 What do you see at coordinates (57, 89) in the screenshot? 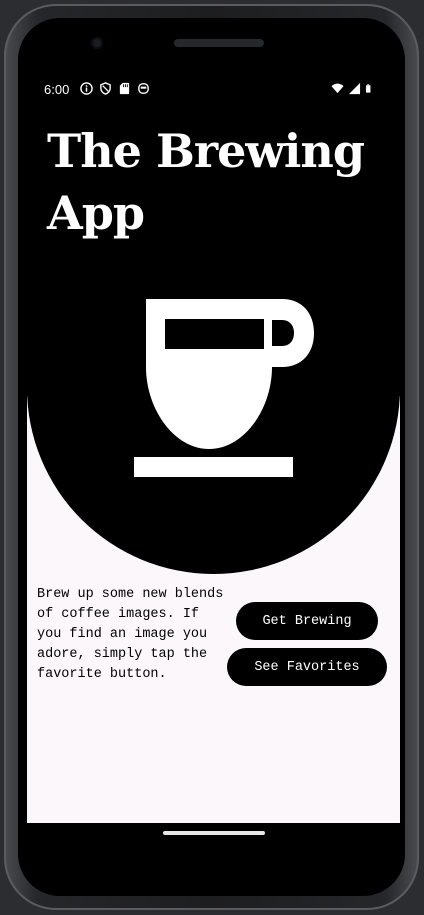
I see `status-time: 6:00` at bounding box center [57, 89].